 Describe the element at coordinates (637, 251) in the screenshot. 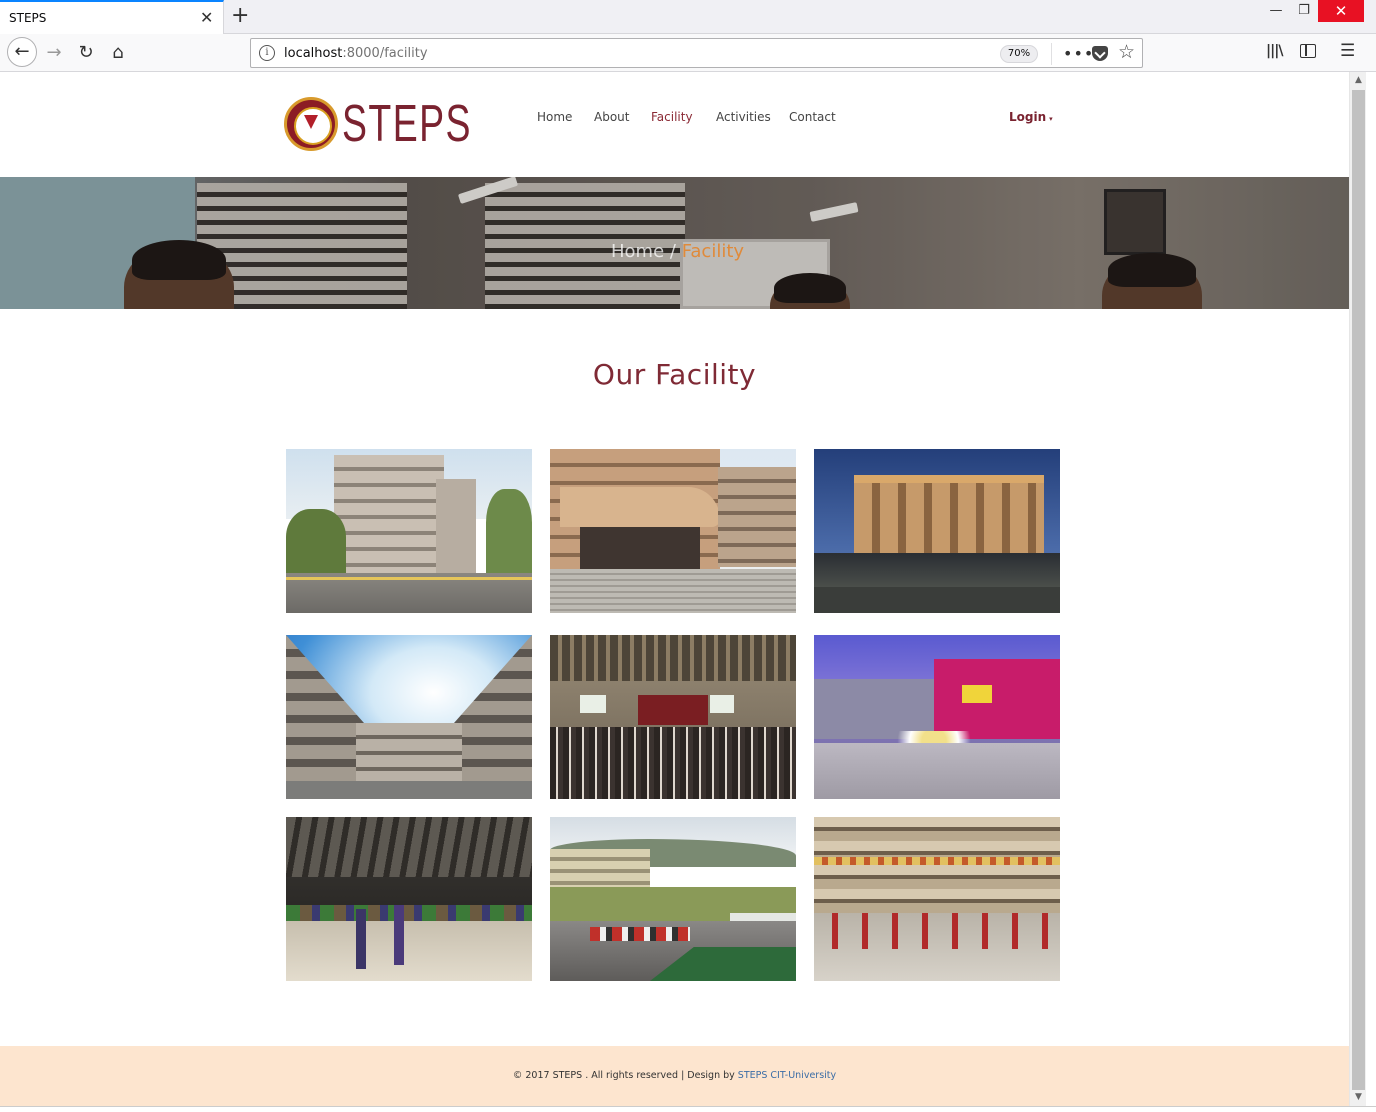

I see `breadcrumb-home-link: Home` at that location.